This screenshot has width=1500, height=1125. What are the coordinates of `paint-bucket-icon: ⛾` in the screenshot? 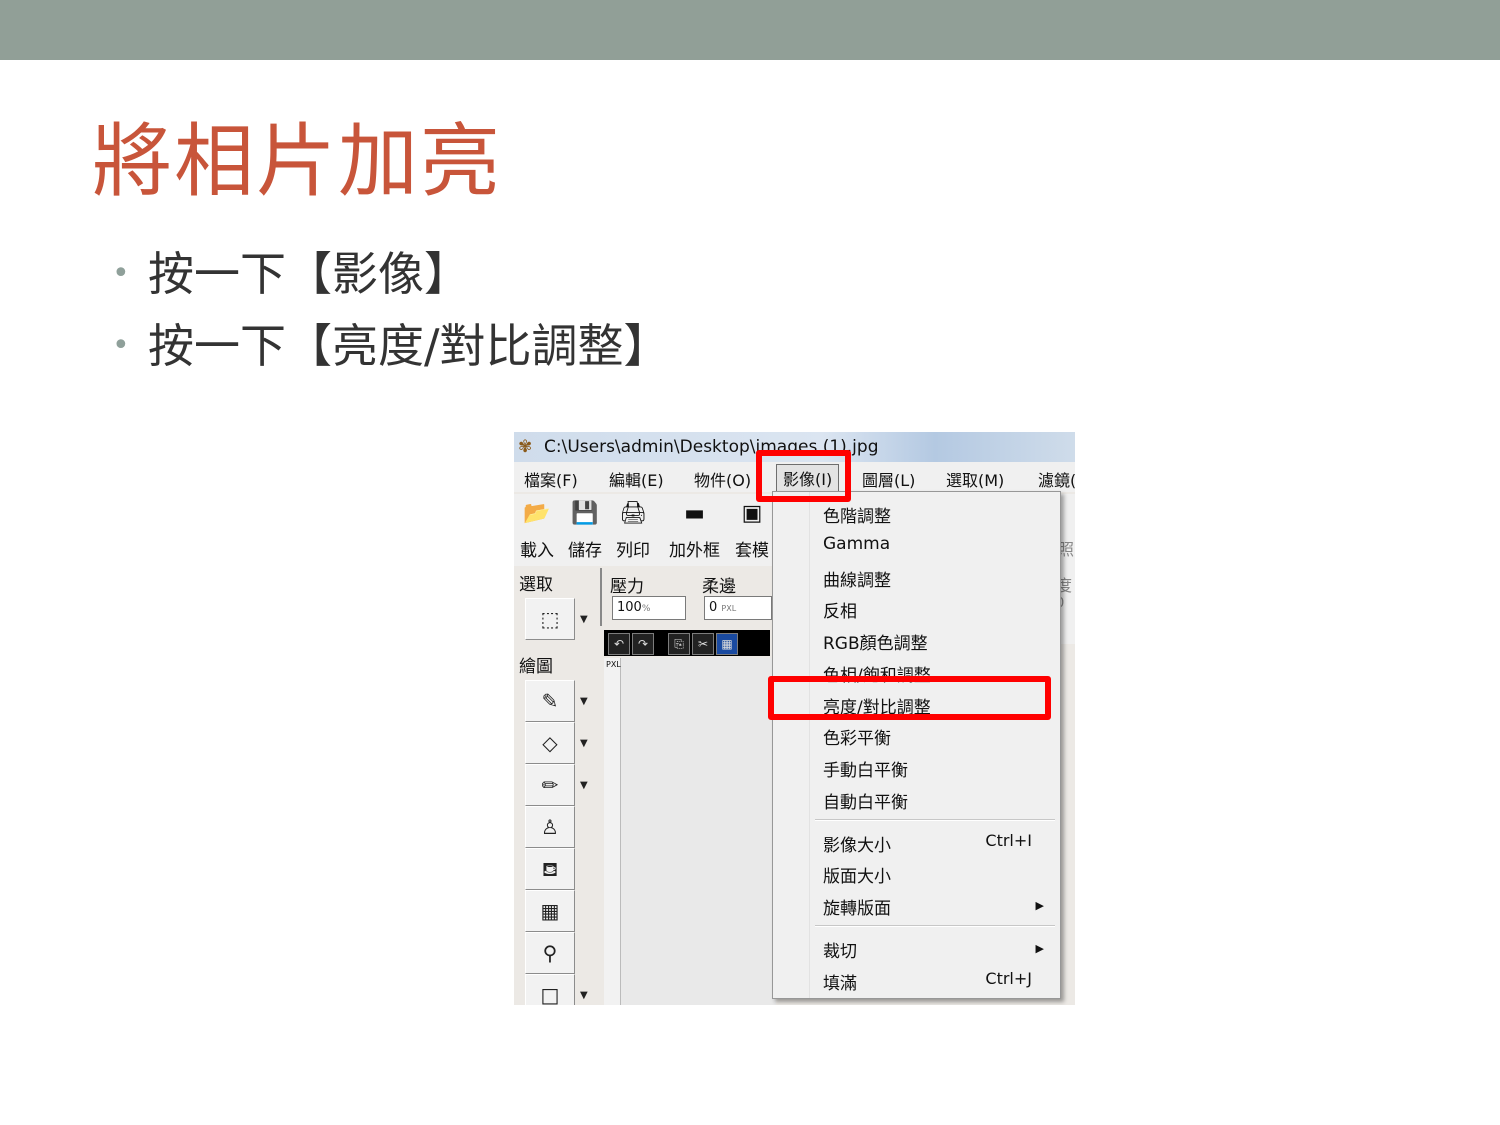 It's located at (550, 869).